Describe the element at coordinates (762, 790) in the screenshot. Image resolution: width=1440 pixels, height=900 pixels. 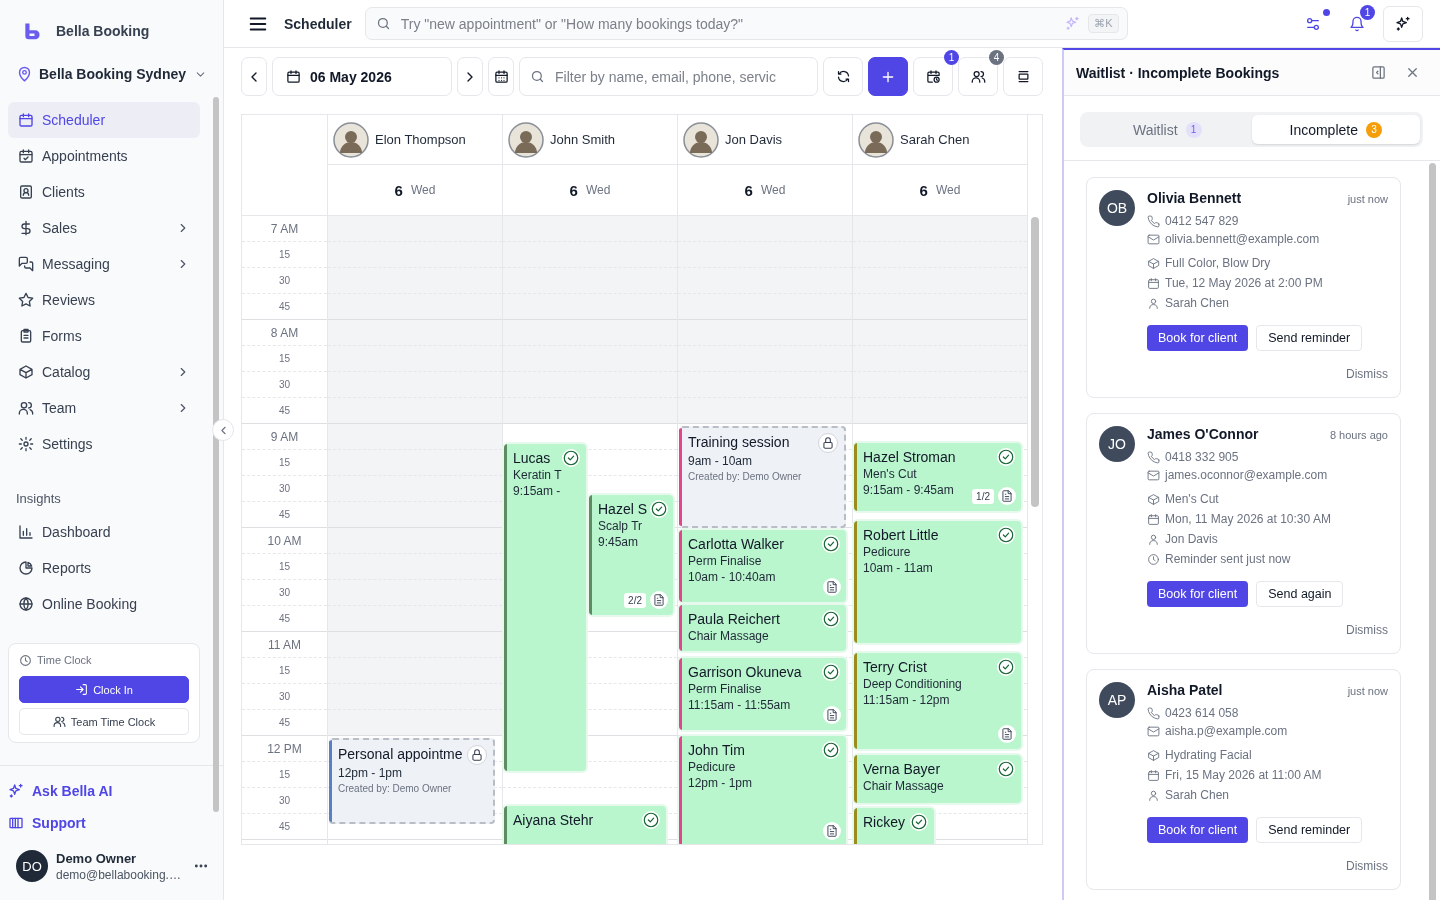
I see `appointment-card: John Tim Pedicure 12pm - 1pm` at that location.